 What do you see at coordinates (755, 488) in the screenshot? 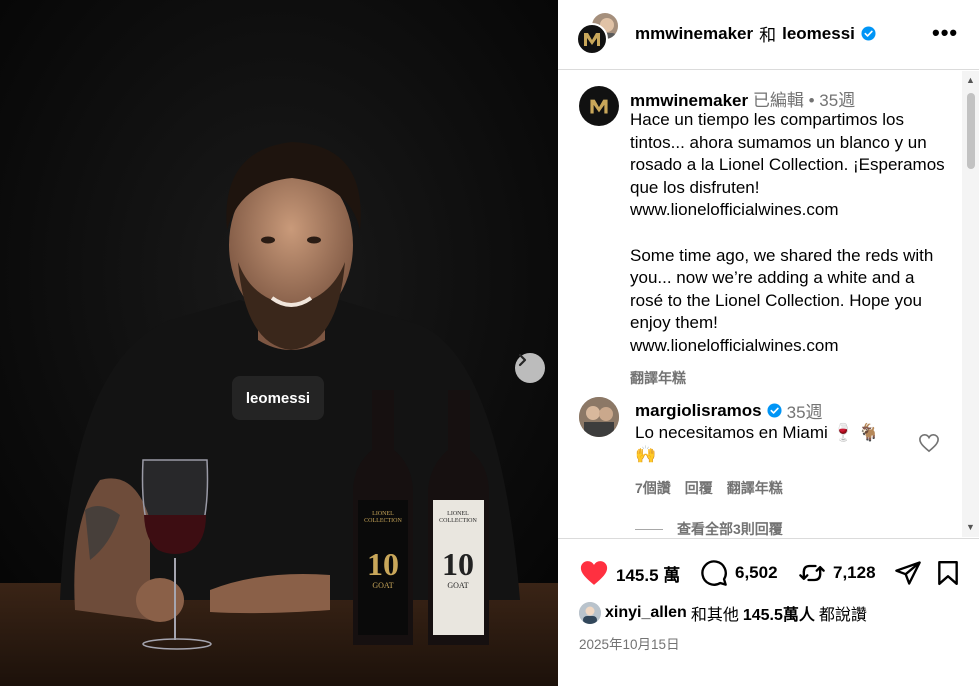
I see `translate-comment-link: 翻譯年糕` at bounding box center [755, 488].